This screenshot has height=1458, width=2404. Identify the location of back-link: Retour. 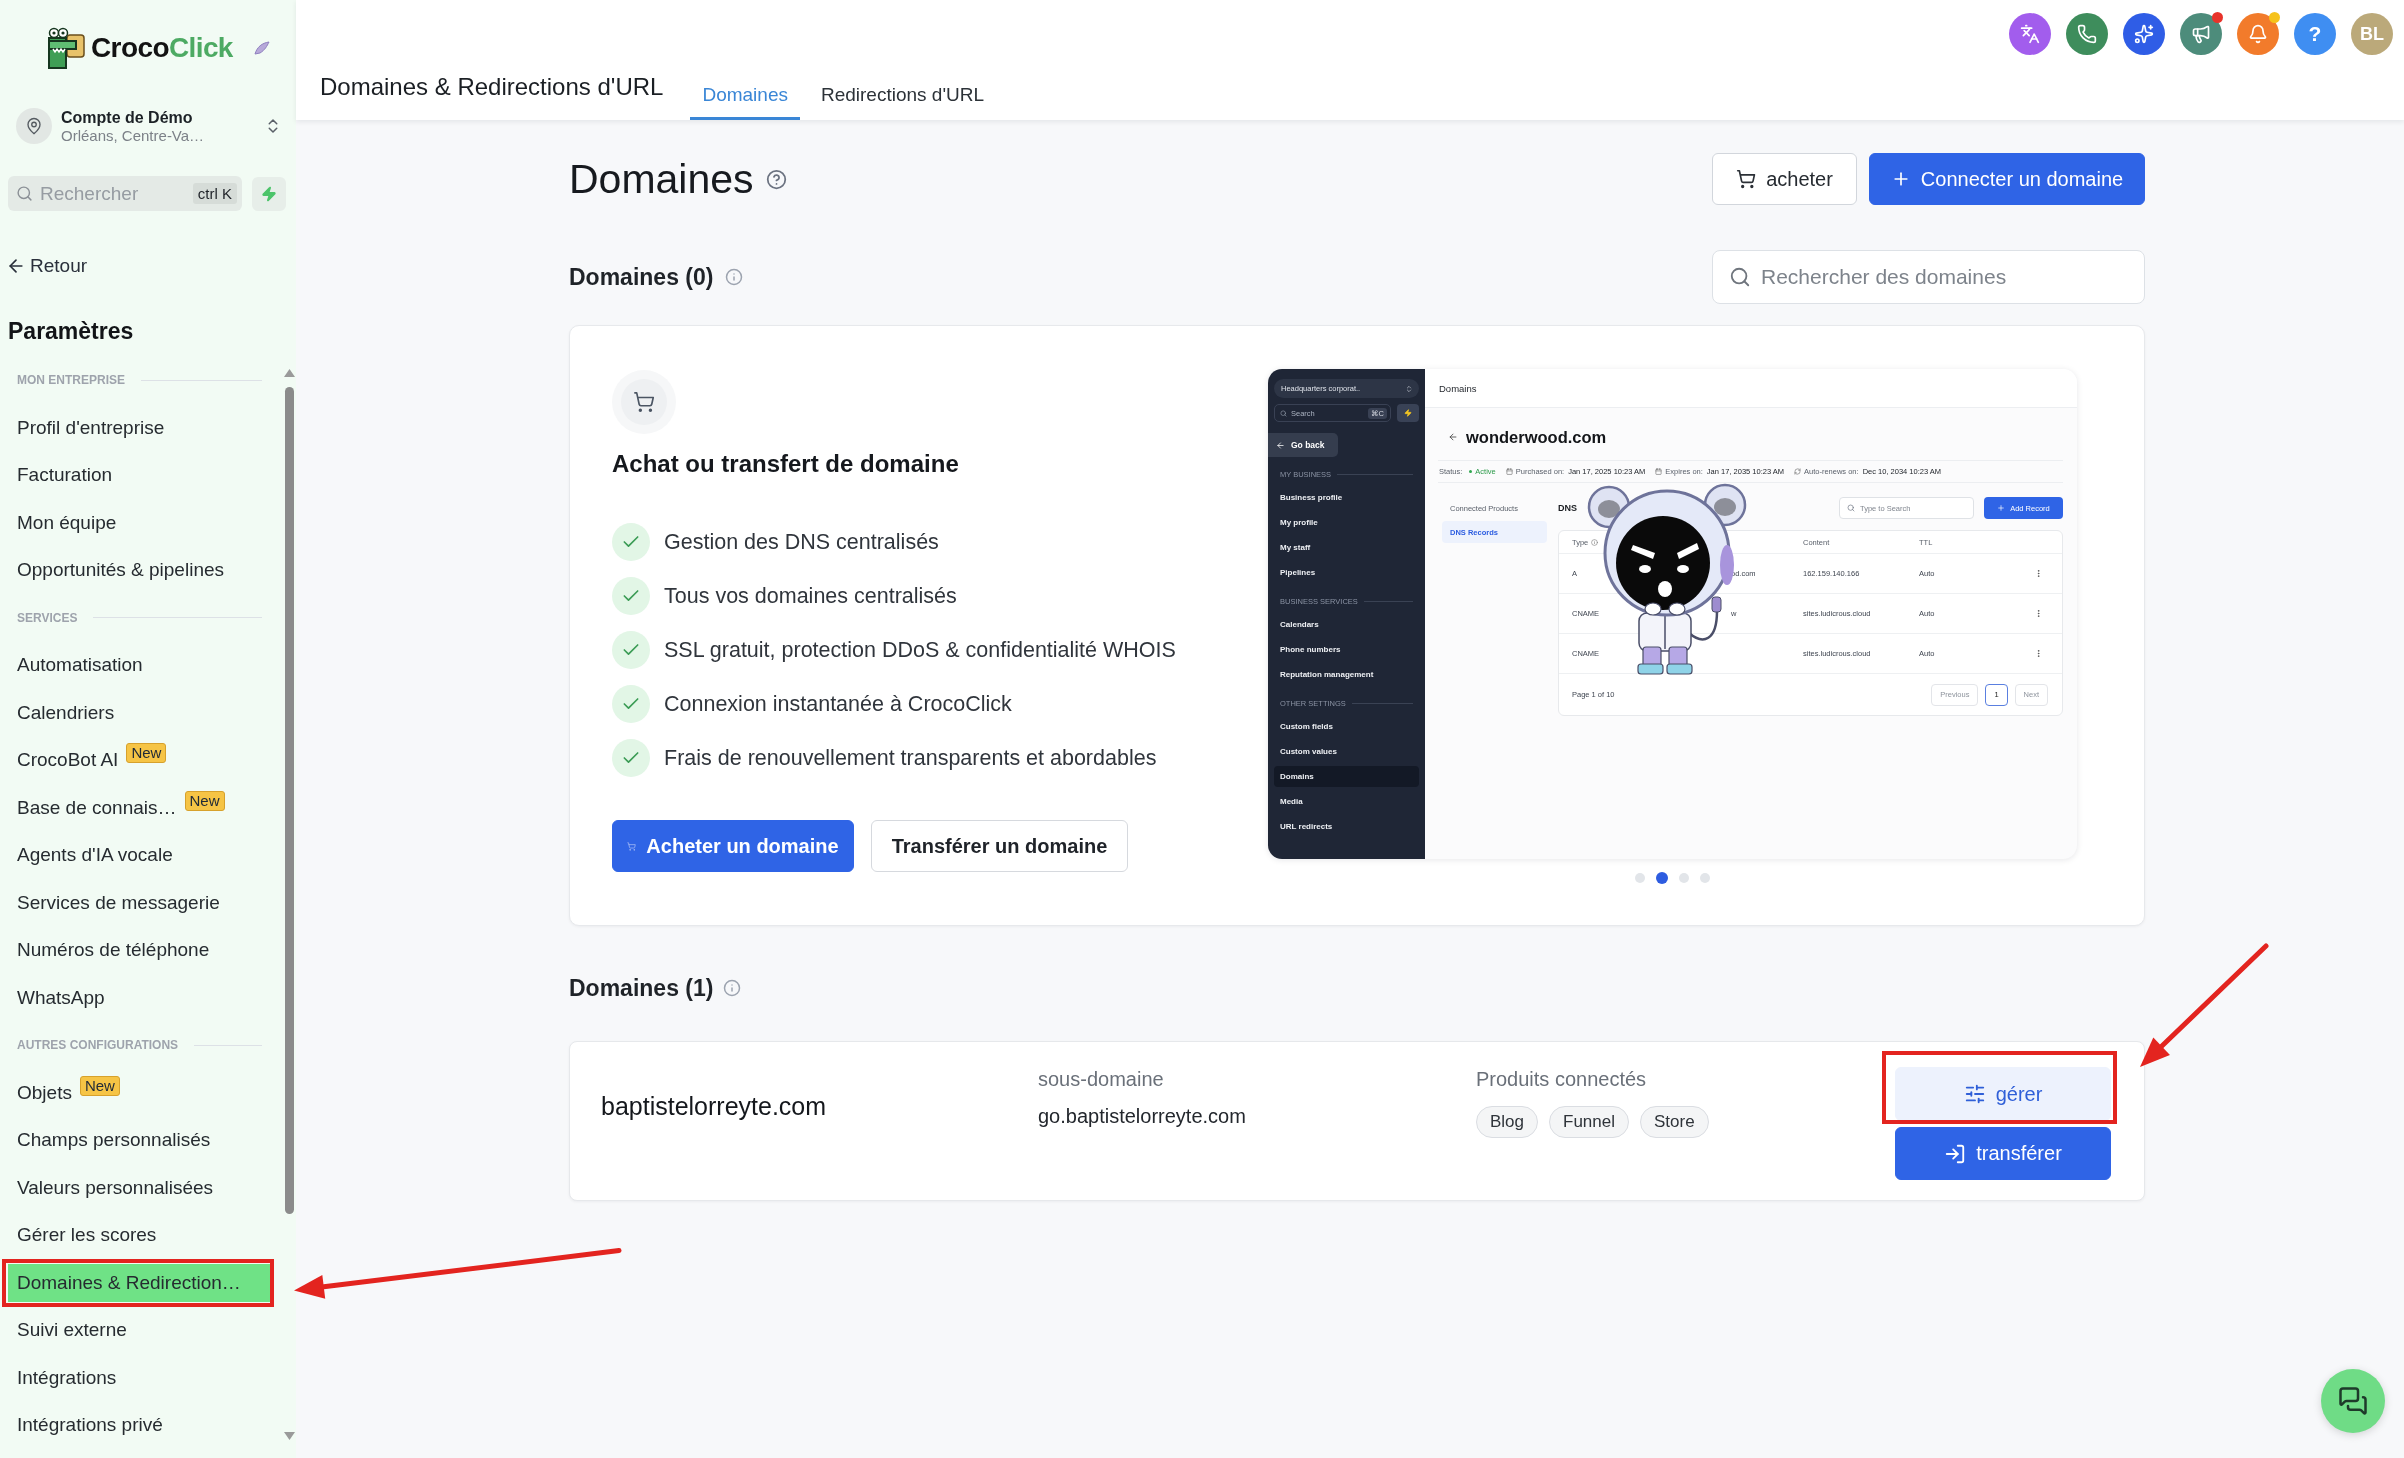
(47, 266).